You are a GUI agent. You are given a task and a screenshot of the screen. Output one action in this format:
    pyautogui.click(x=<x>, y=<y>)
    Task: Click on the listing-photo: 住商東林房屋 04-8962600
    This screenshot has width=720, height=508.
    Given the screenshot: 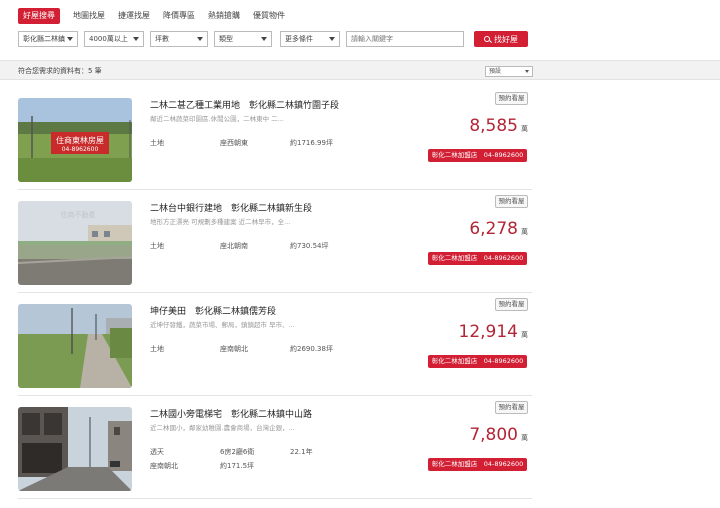 What is the action you would take?
    pyautogui.click(x=75, y=140)
    